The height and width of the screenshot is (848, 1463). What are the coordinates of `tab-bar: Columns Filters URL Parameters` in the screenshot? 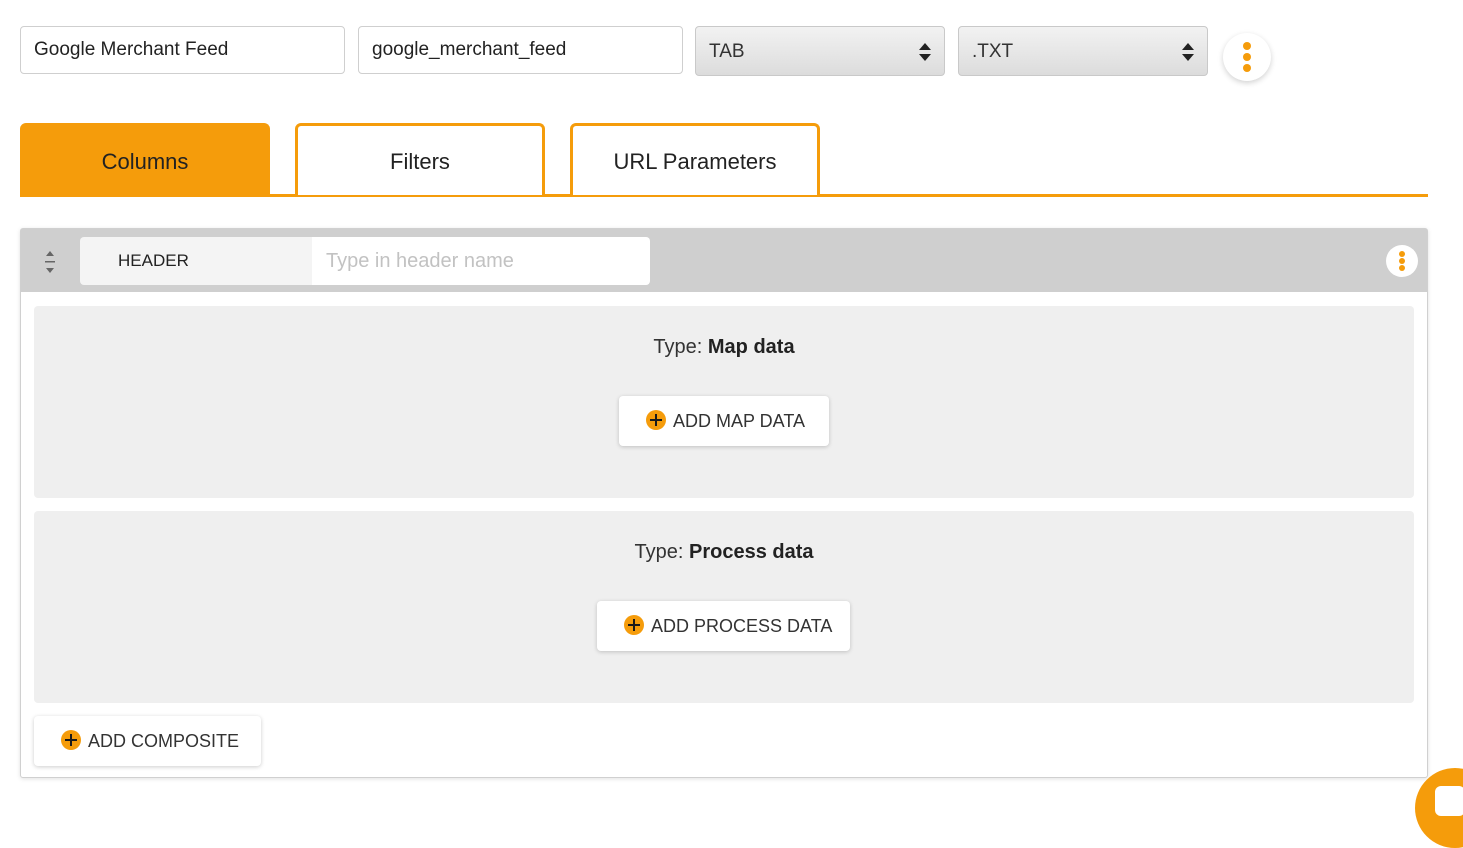 It's located at (724, 160).